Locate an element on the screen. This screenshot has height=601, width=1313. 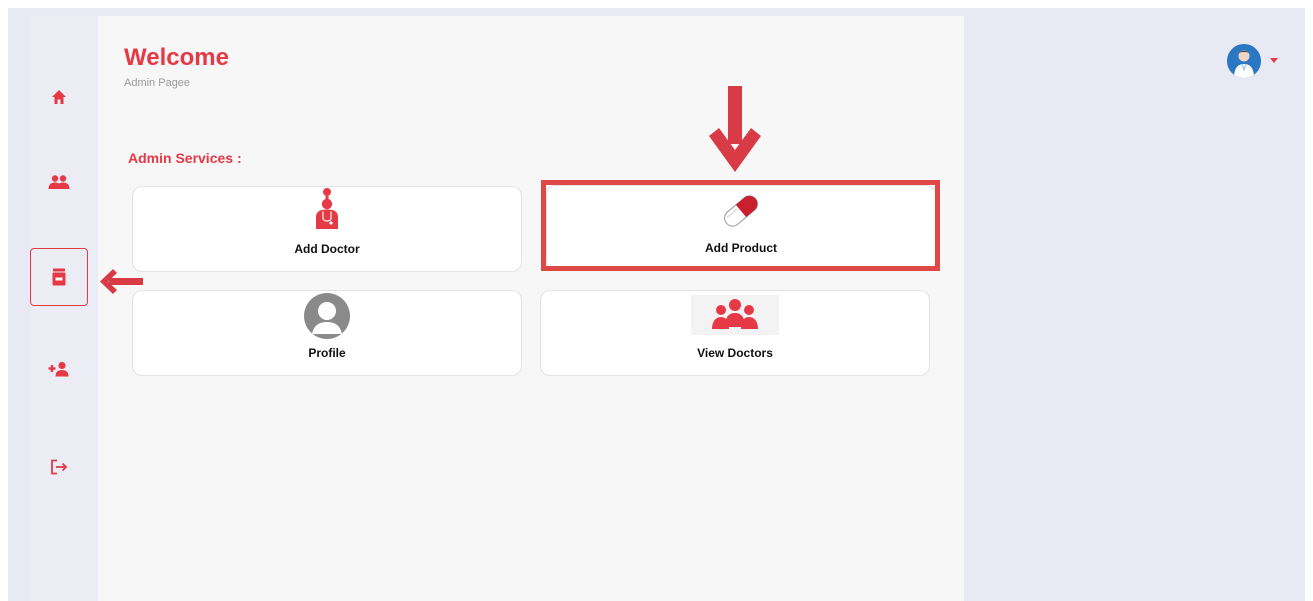
doctor-icon is located at coordinates (327, 208).